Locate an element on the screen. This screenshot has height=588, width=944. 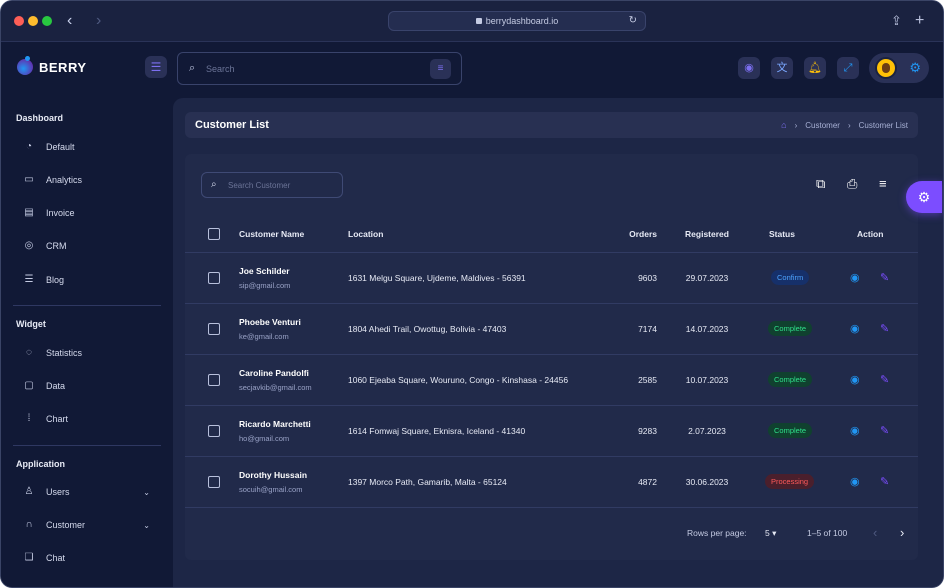
live-customize-button: ◉ is located at coordinates (749, 68).